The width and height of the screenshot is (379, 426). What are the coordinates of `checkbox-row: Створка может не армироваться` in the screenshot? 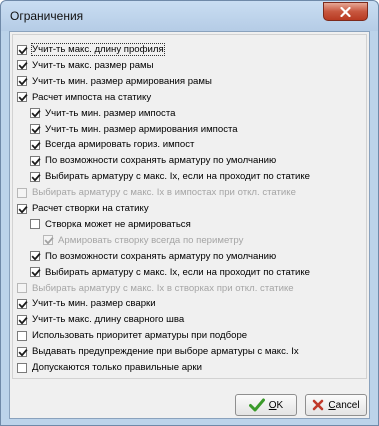 It's located at (110, 224).